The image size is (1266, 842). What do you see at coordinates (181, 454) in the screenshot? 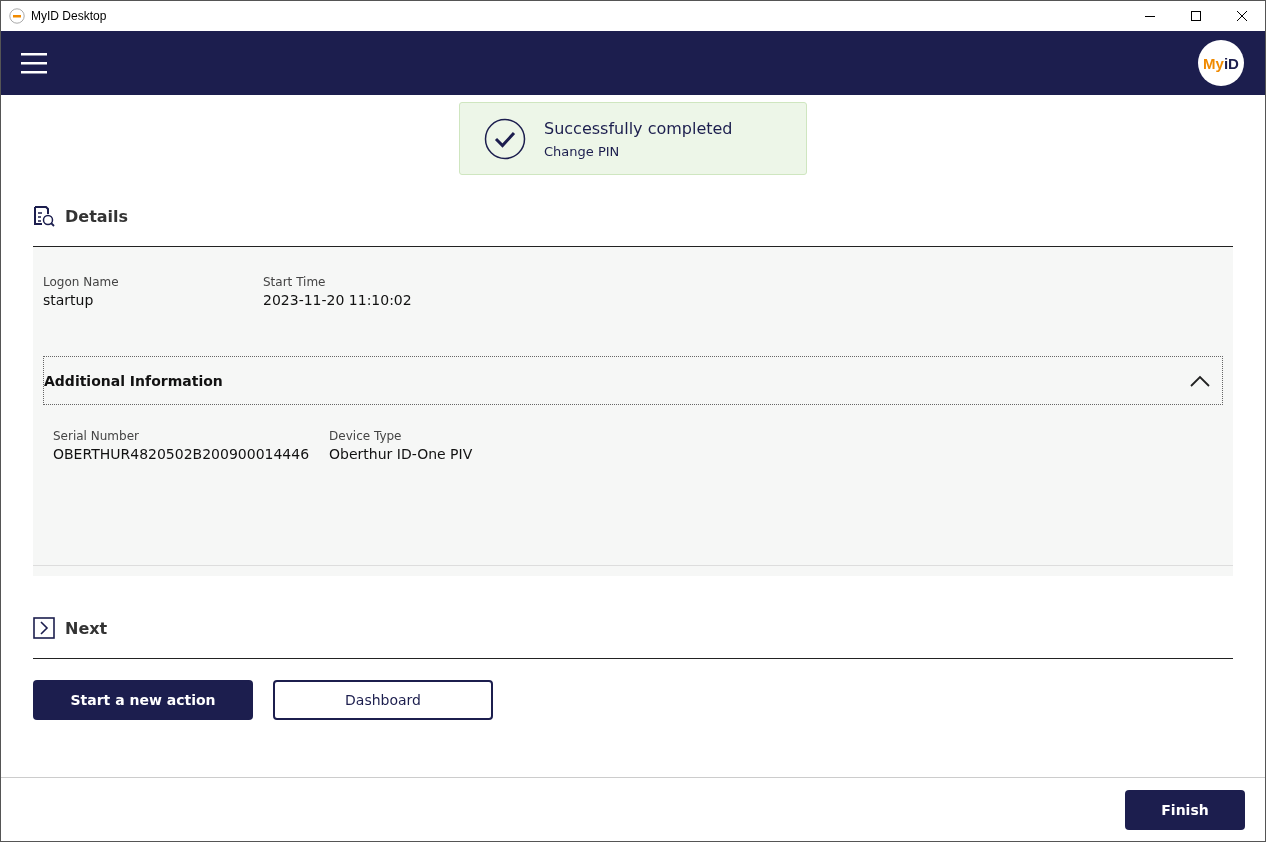
I see `field-value: OBERTHUR4820502B200900014446` at bounding box center [181, 454].